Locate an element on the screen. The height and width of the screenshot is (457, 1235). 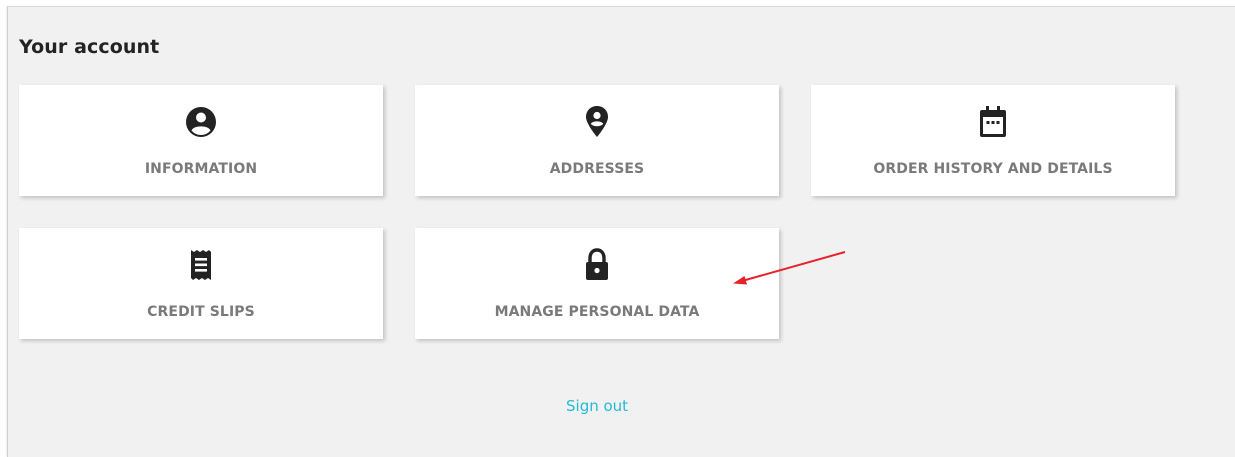
addresses-label: ADDRESSES is located at coordinates (597, 169).